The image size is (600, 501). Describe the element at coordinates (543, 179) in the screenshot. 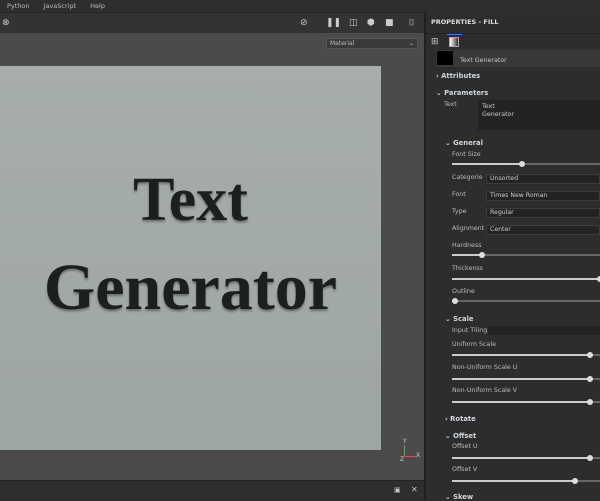

I see `categorie-select: Unsorted` at that location.